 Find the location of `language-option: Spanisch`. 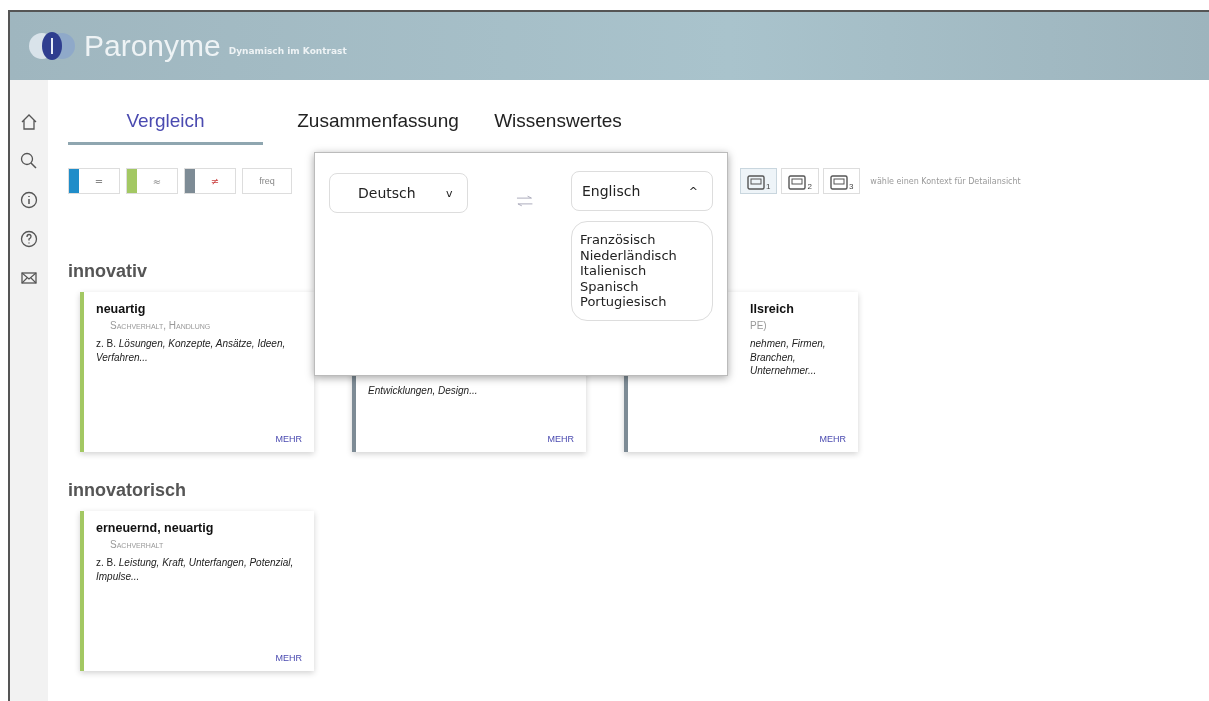

language-option: Spanisch is located at coordinates (642, 286).